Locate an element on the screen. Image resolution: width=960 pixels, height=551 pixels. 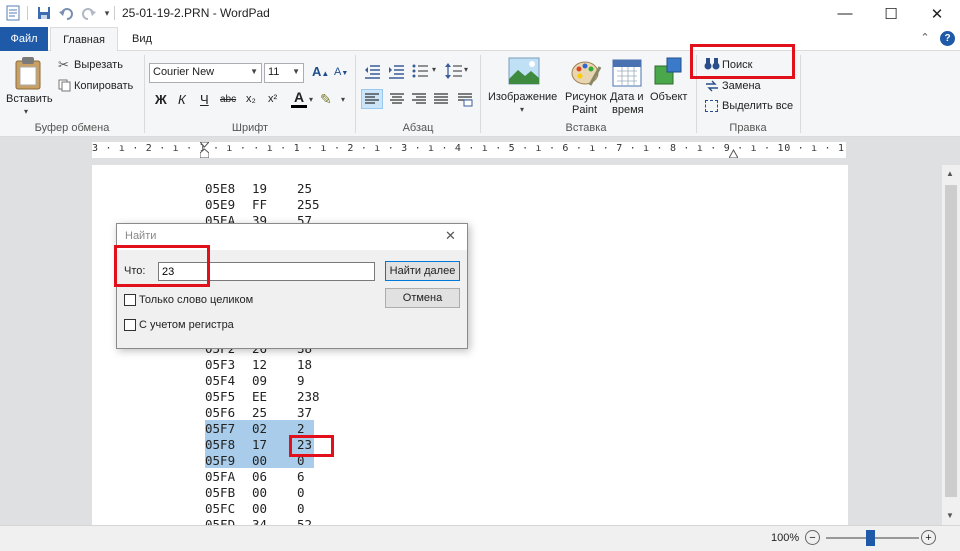
find-dialog-title: Найти is located at coordinates (141, 236).